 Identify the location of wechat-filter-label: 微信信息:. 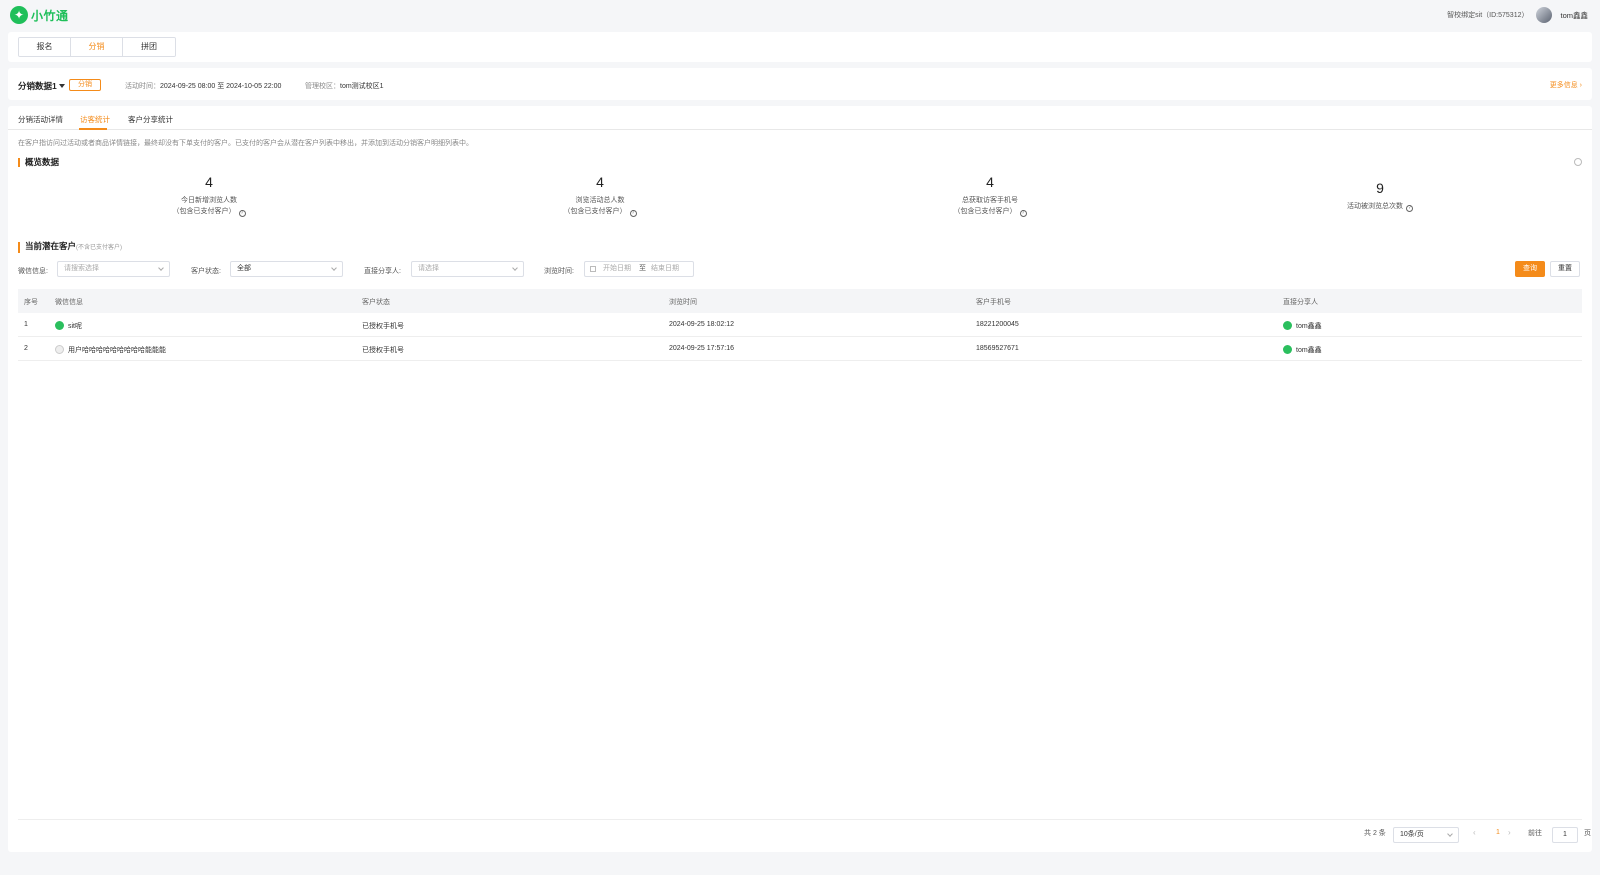
(33, 271).